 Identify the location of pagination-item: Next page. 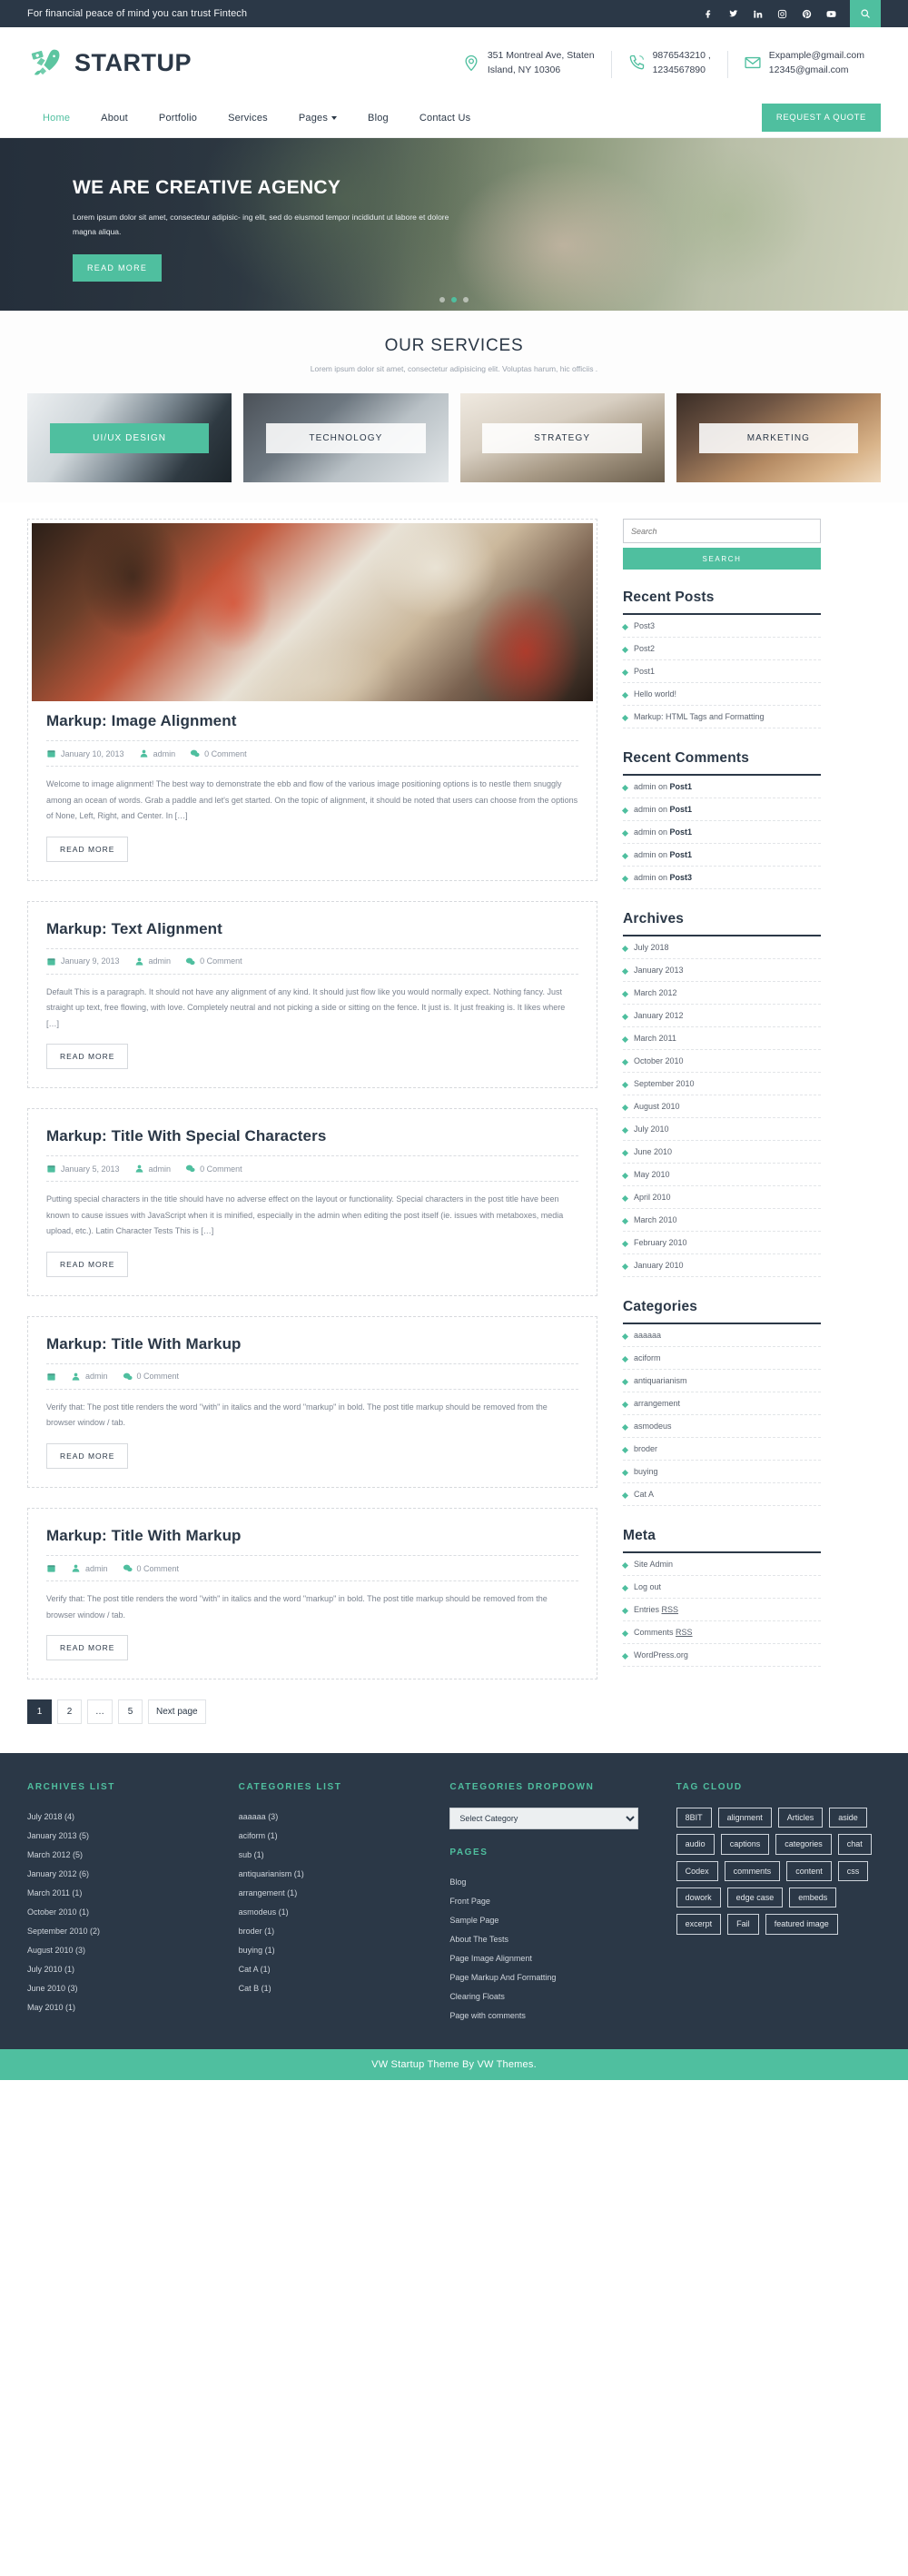
(177, 1712).